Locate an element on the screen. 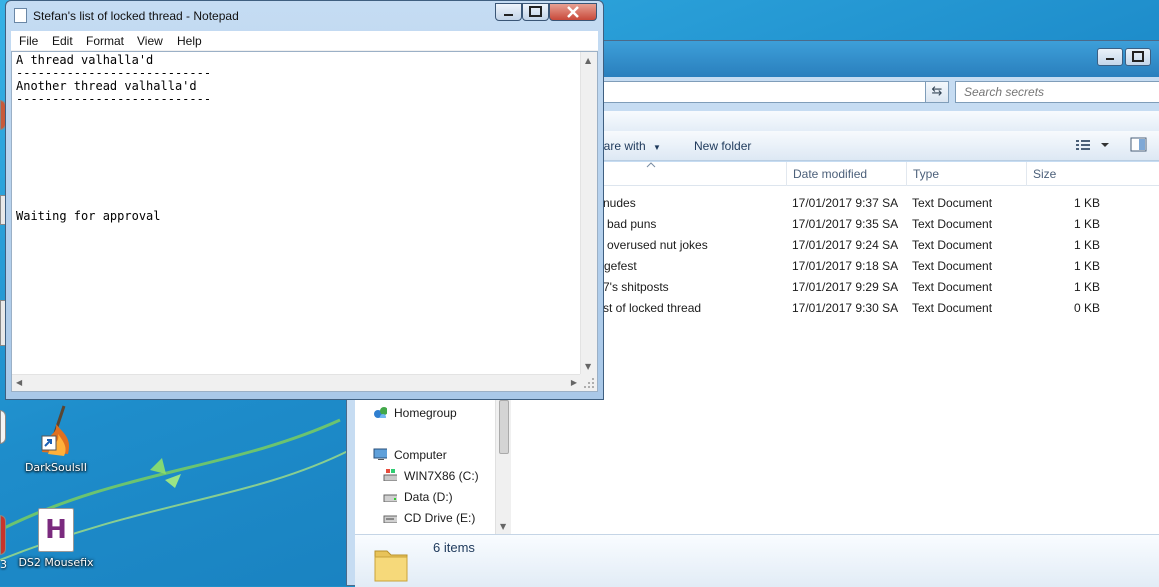 This screenshot has width=1159, height=587. preview-pane-button is located at coordinates (1139, 146).